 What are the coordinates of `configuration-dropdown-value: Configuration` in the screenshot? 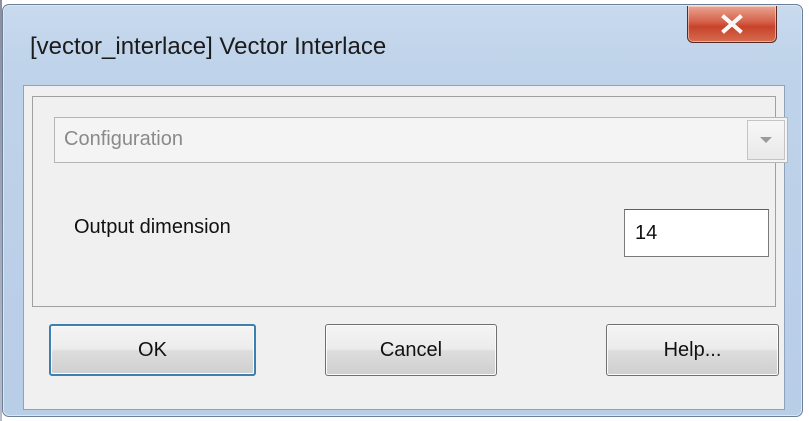 It's located at (123, 139).